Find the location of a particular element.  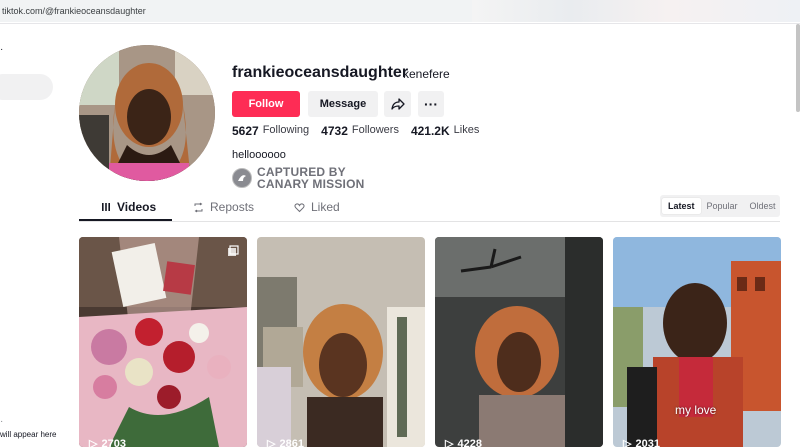

profile-username: frankieoceansdaughter is located at coordinates (320, 72).